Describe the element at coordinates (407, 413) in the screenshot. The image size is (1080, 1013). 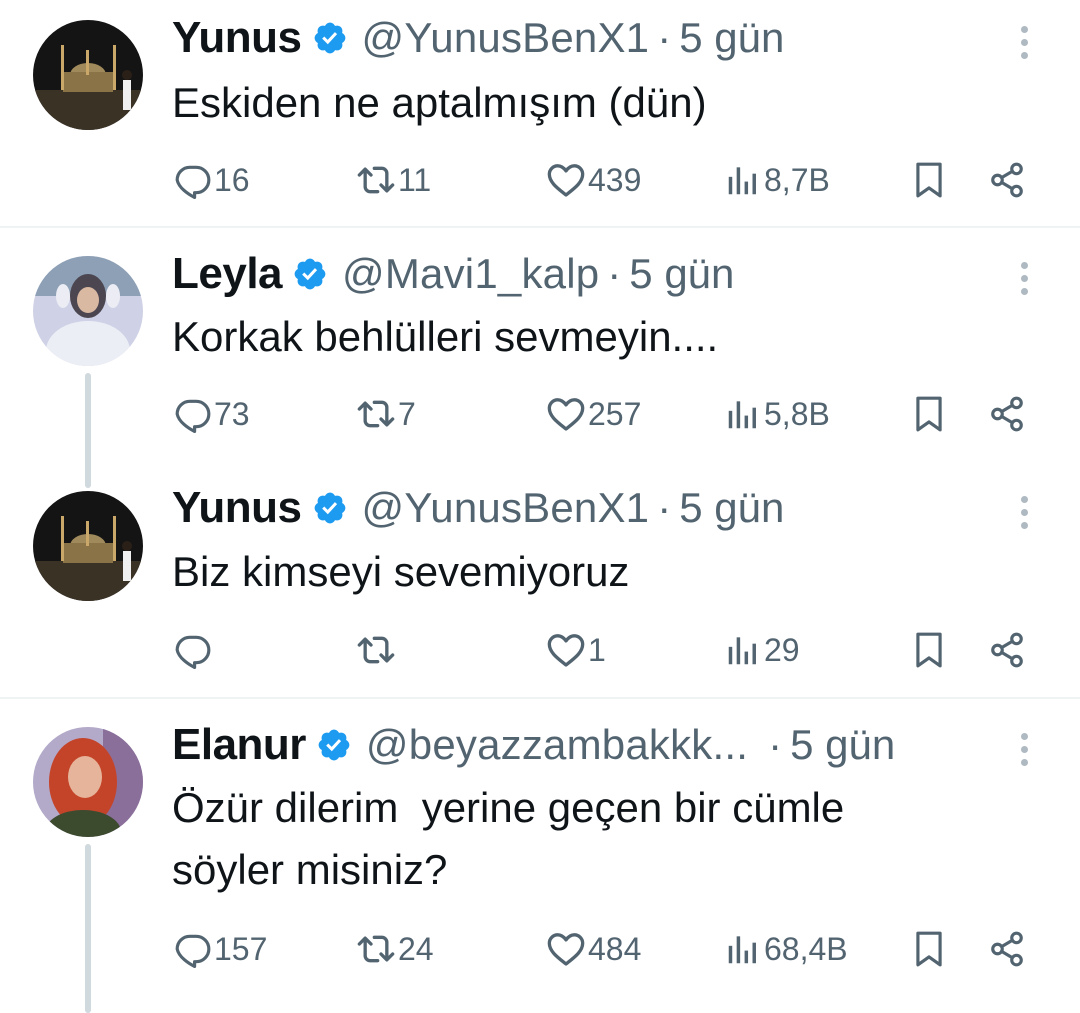
I see `retweet-count: 7` at that location.